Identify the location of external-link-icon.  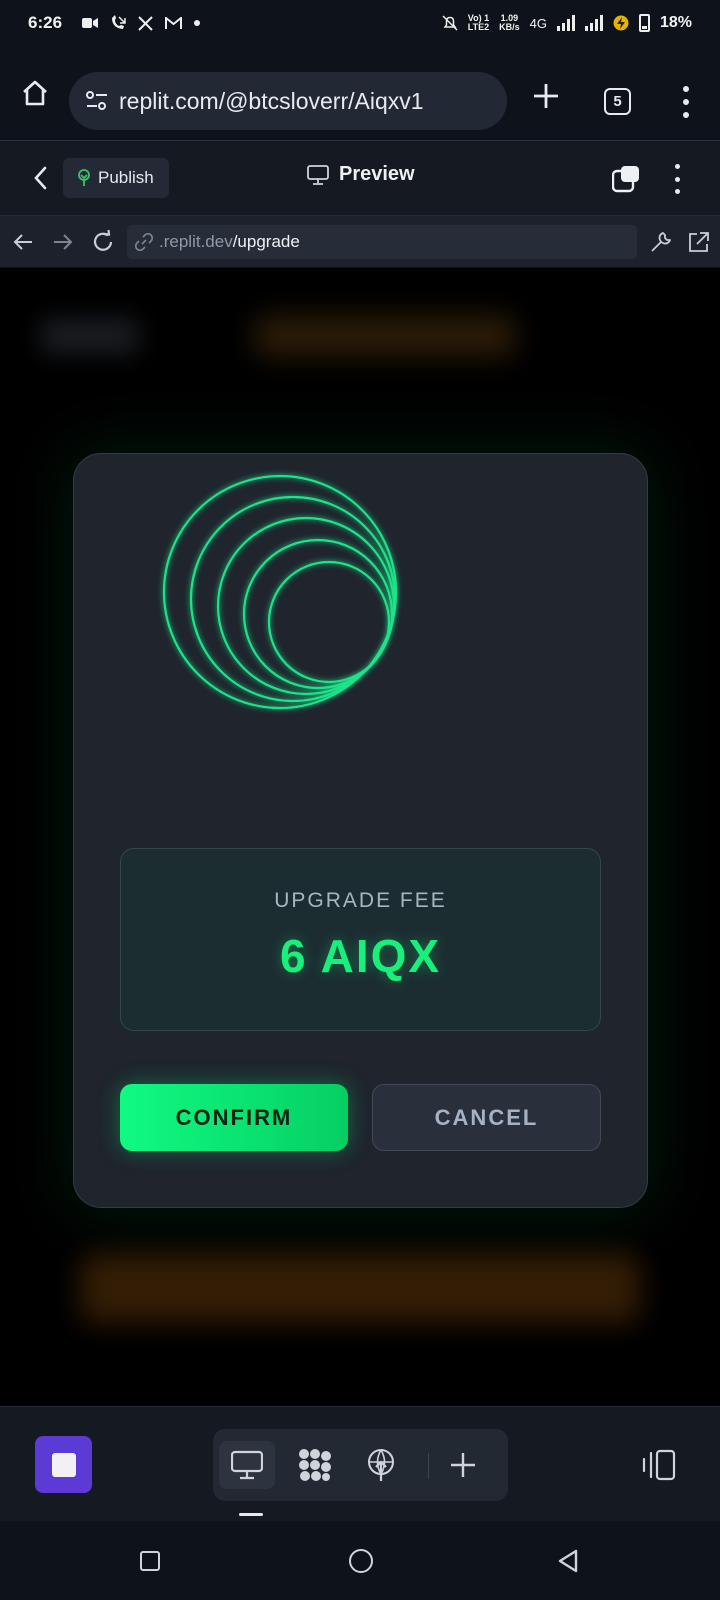
(699, 242).